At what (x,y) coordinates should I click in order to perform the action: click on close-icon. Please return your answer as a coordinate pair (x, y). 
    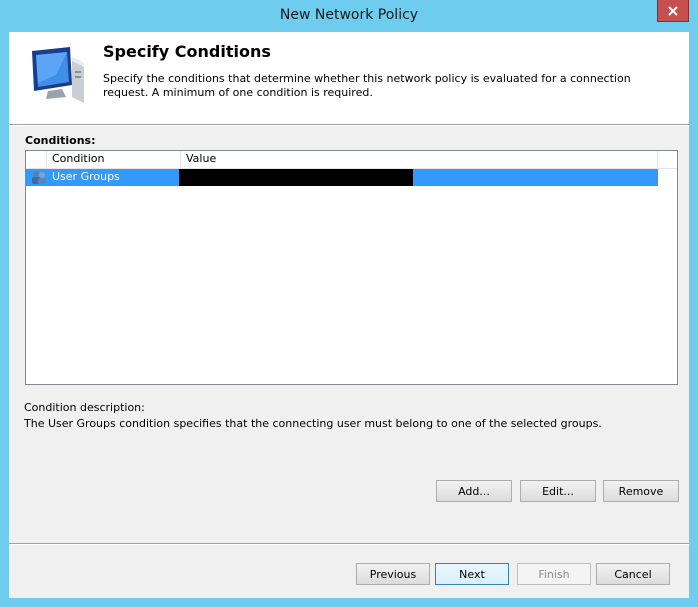
    Looking at the image, I should click on (673, 10).